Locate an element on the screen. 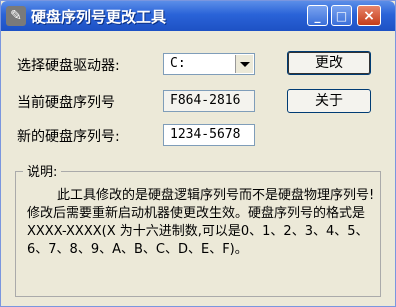 This screenshot has width=396, height=307. current-serial-label: 当前硬盘序列号 is located at coordinates (66, 103).